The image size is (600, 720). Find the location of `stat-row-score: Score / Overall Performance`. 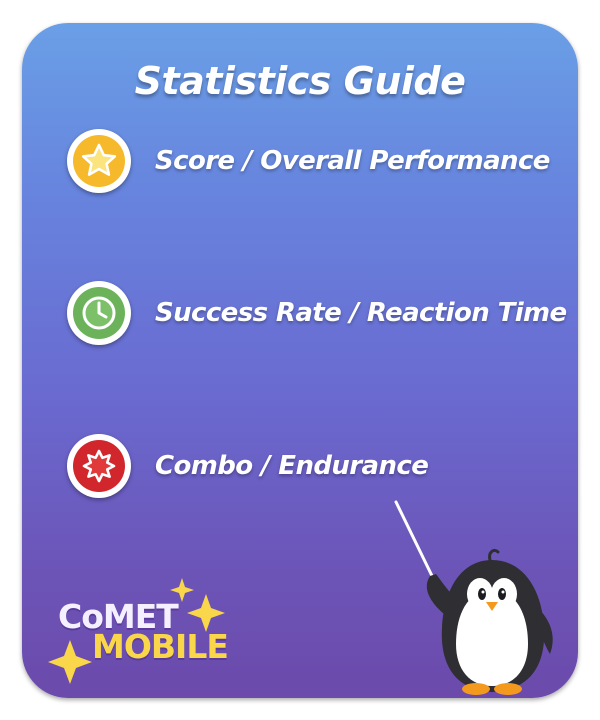

stat-row-score: Score / Overall Performance is located at coordinates (308, 161).